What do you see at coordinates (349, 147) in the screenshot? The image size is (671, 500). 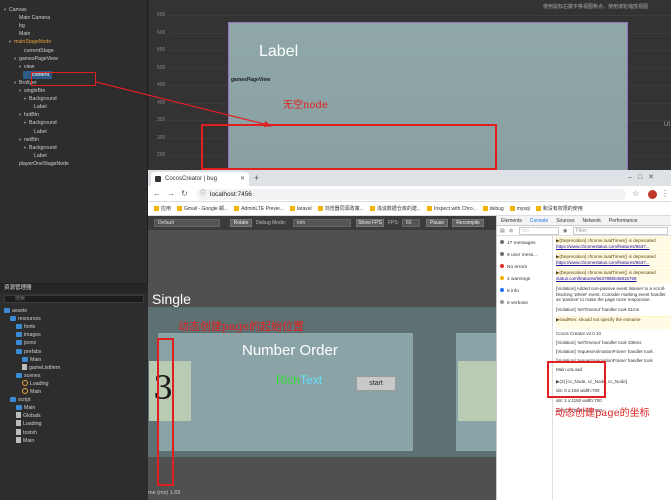 I see `annotation-box-empty-node` at bounding box center [349, 147].